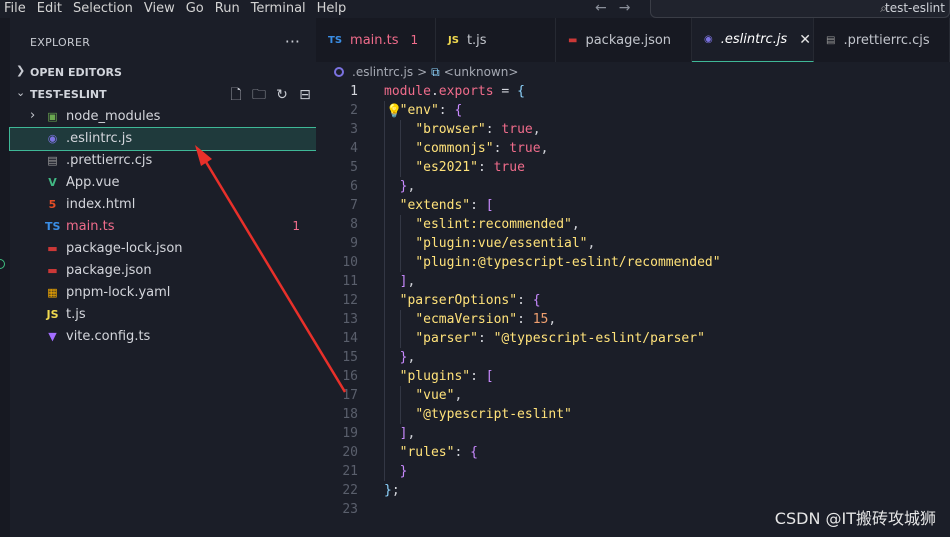 This screenshot has height=537, width=950. I want to click on command-center-search: ⌕ test-eslint, so click(800, 9).